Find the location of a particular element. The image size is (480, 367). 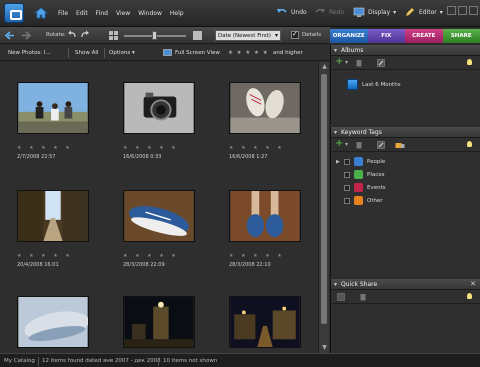

tab-share: SHARE is located at coordinates (461, 36).